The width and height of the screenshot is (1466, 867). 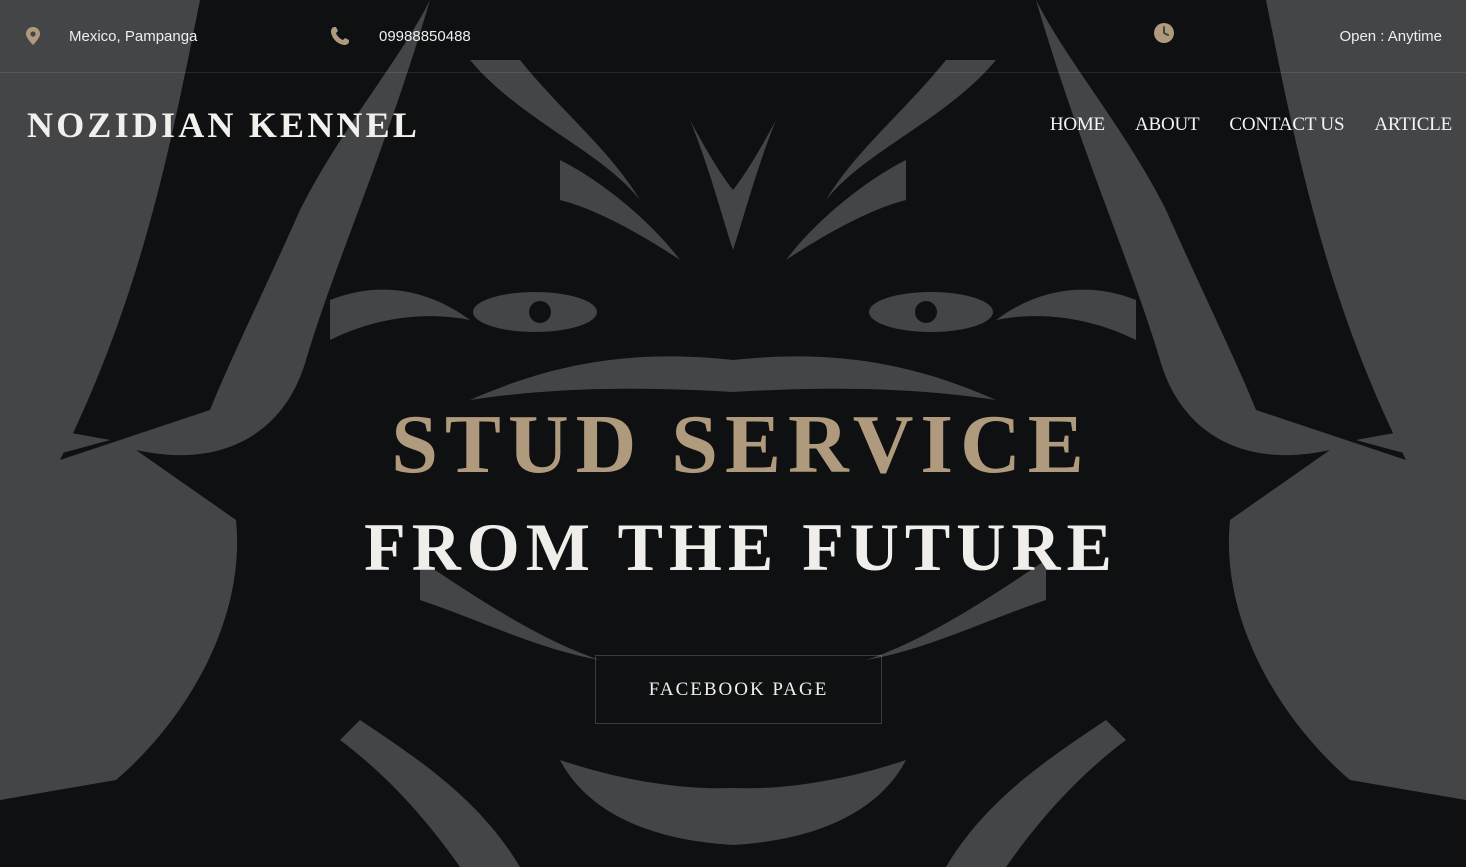 What do you see at coordinates (1413, 125) in the screenshot?
I see `nav-article: ARTICLE` at bounding box center [1413, 125].